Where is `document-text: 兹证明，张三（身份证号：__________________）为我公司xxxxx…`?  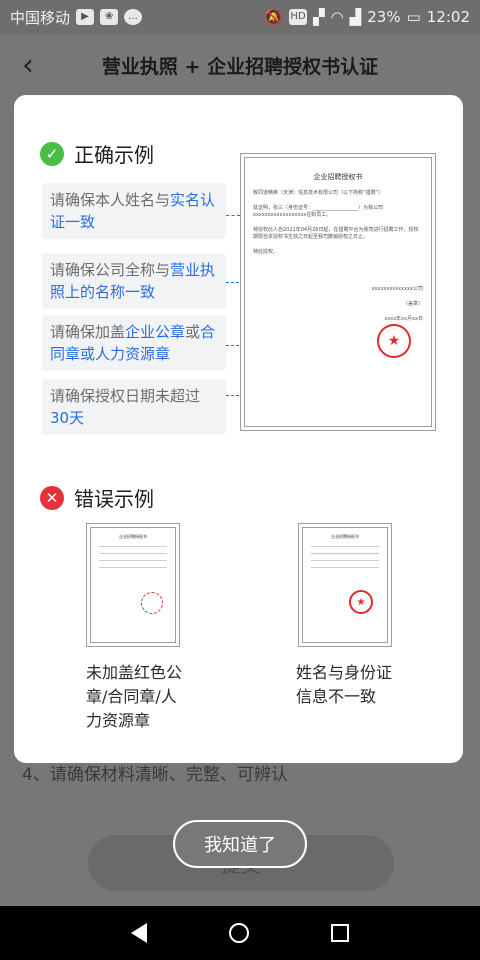 document-text: 兹证明，张三（身份证号：__________________）为我公司xxxxx… is located at coordinates (318, 211).